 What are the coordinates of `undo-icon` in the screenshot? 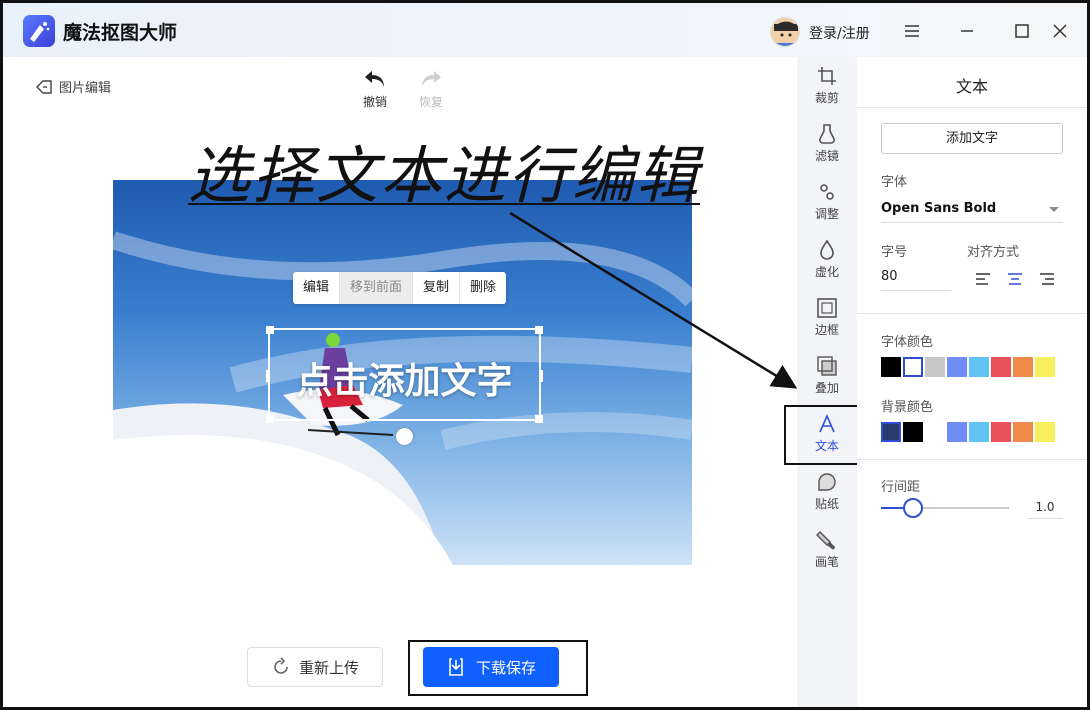 It's located at (374, 79).